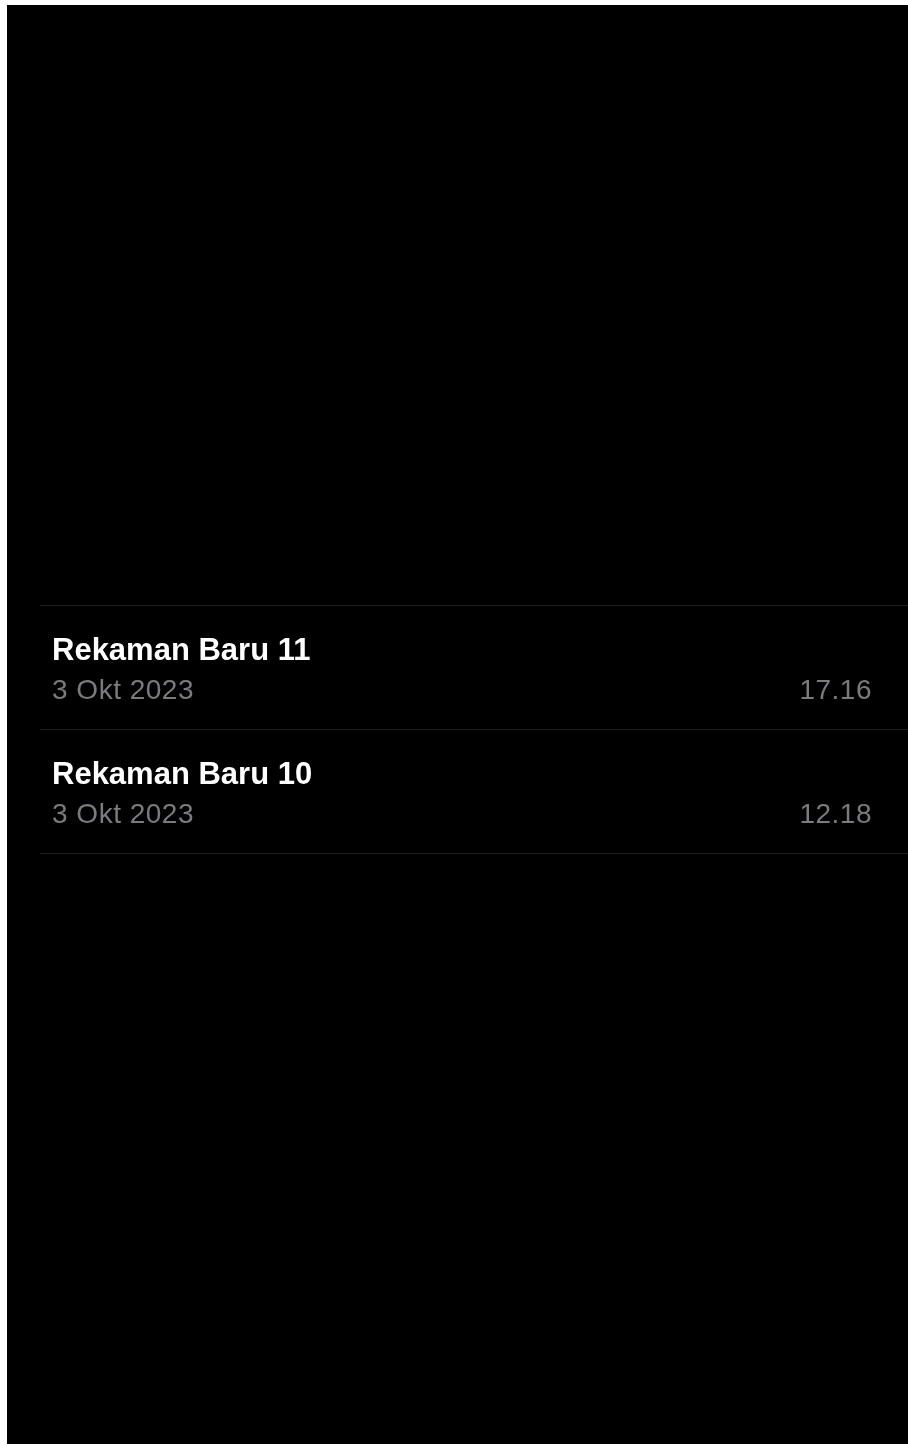 This screenshot has height=1446, width=908. What do you see at coordinates (835, 814) in the screenshot?
I see `recording-duration: 12.18` at bounding box center [835, 814].